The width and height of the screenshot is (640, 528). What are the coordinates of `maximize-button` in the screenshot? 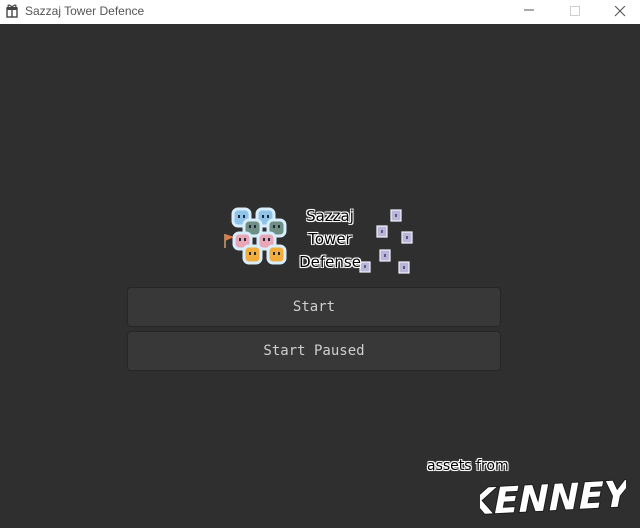 It's located at (575, 12).